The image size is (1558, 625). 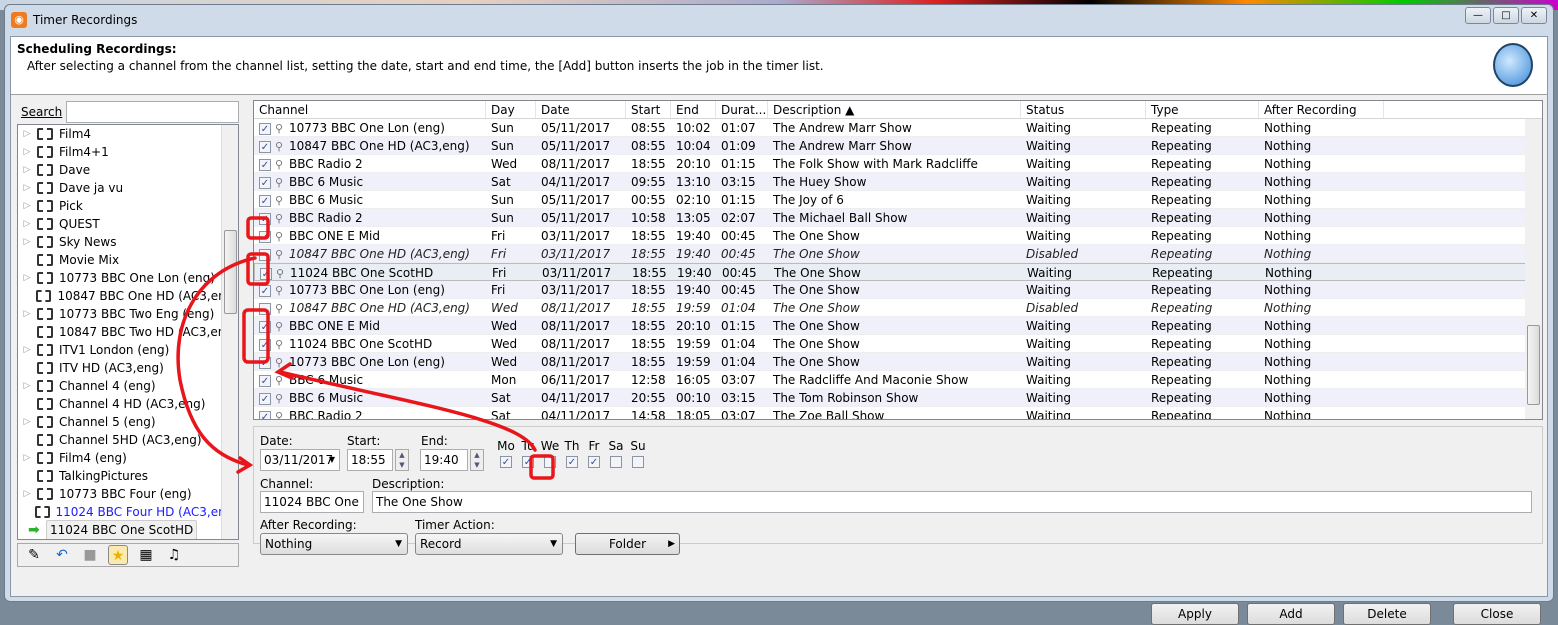 I want to click on channel-item: ITV HD (AC3,eng), so click(x=128, y=368).